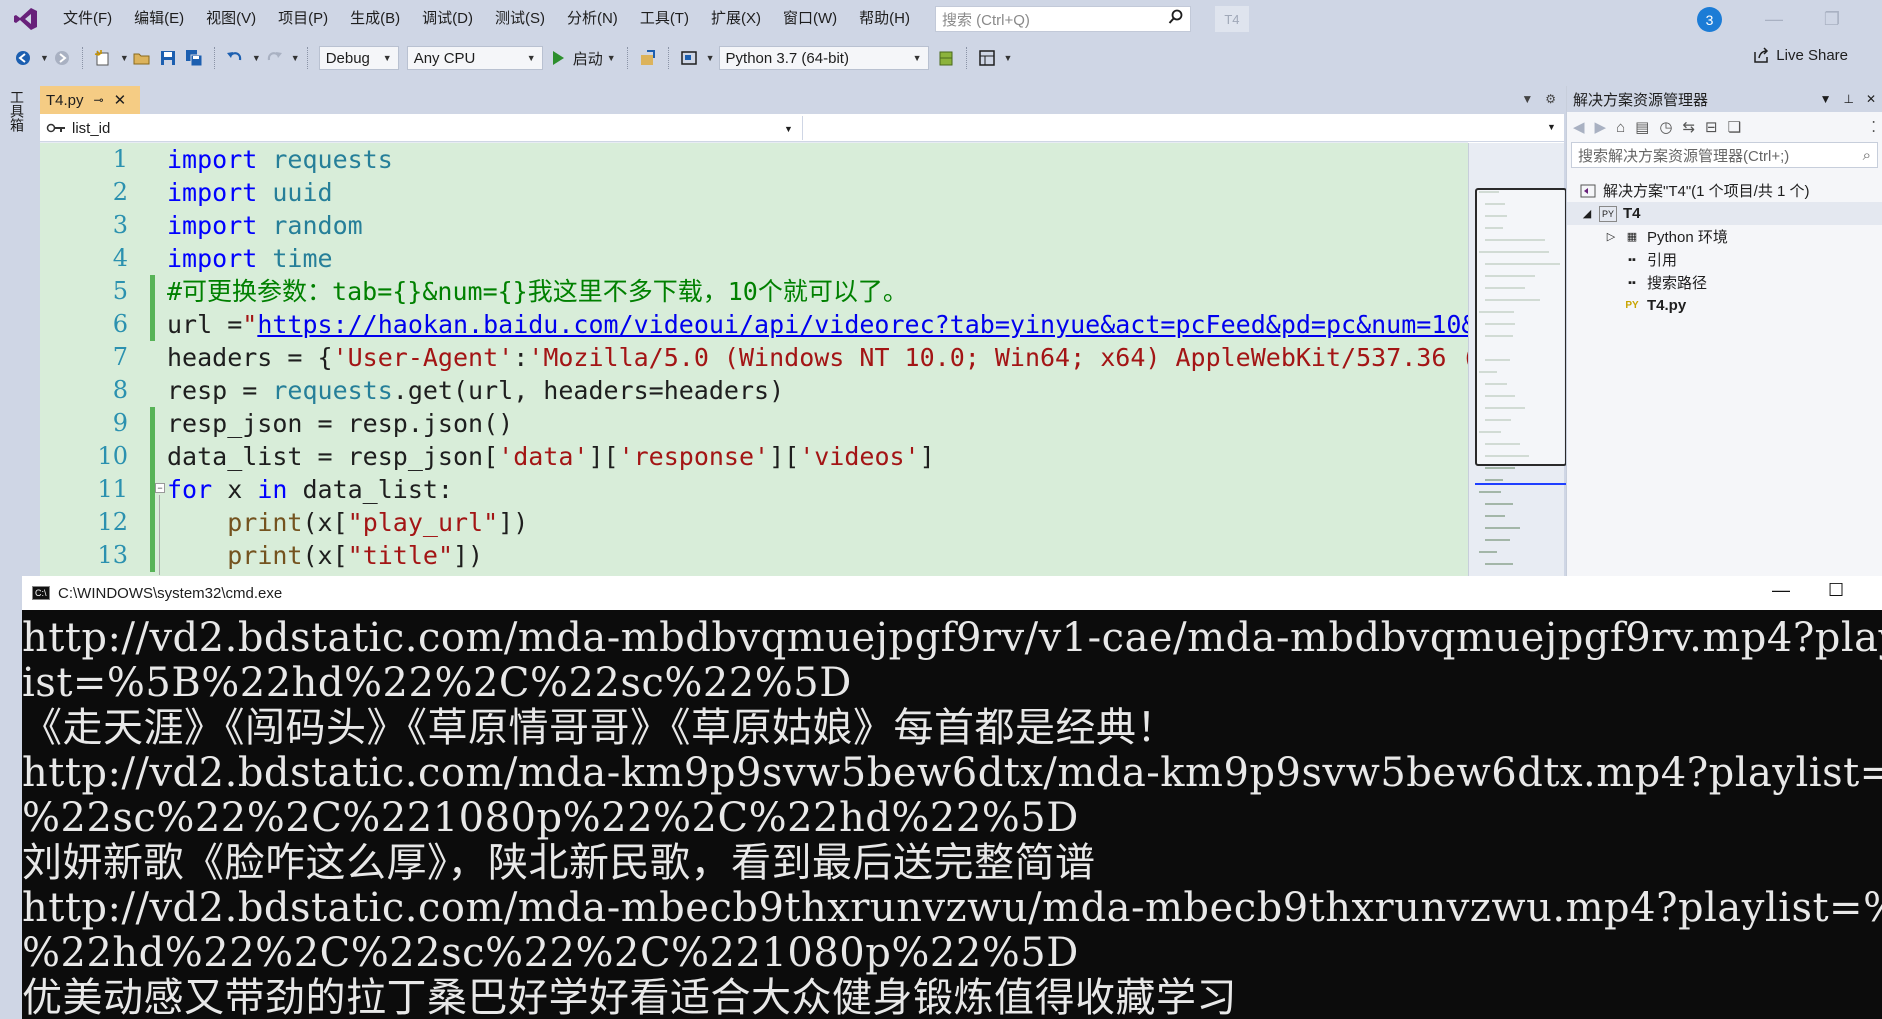 The height and width of the screenshot is (1019, 1882). I want to click on start-button: 启动 ▼, so click(583, 58).